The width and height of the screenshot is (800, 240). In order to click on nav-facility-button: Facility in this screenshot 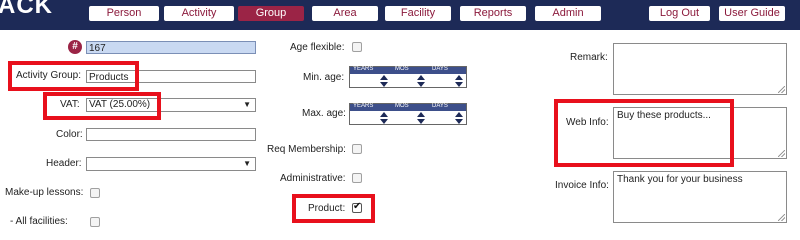, I will do `click(418, 13)`.